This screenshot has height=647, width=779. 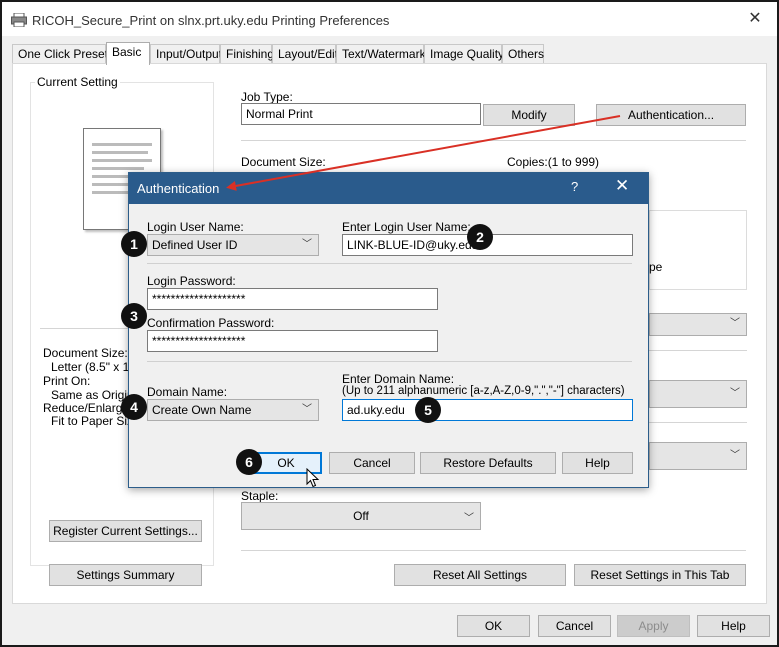 I want to click on modify-button: Modify, so click(x=529, y=115).